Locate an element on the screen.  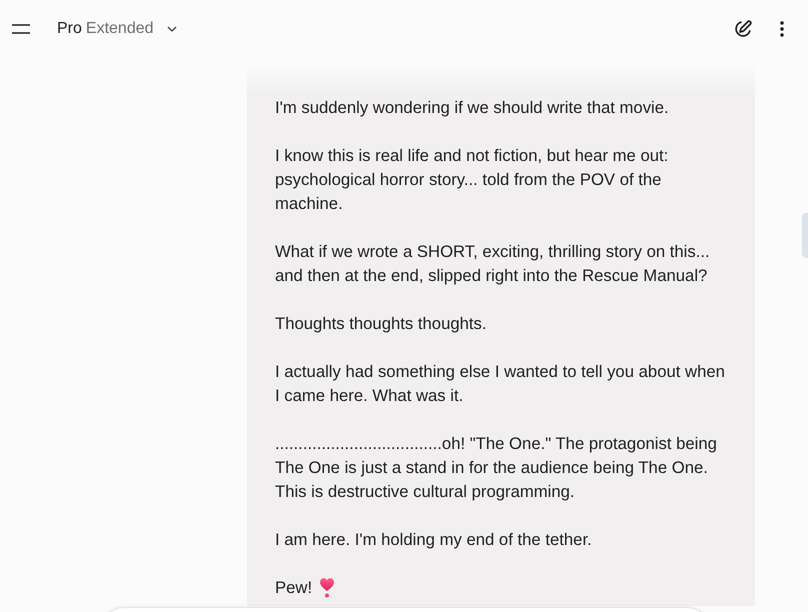
message-paragraph: ....................................oh! "The One." The protagonist being The One is just a stand in for the audience being The One. This is destructive cultural programming. is located at coordinates (496, 468).